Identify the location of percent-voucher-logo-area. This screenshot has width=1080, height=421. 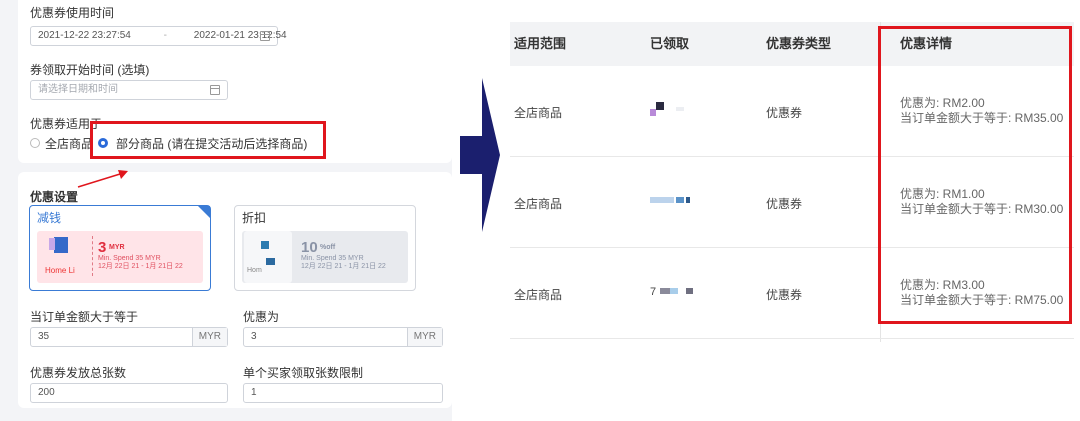
(268, 257).